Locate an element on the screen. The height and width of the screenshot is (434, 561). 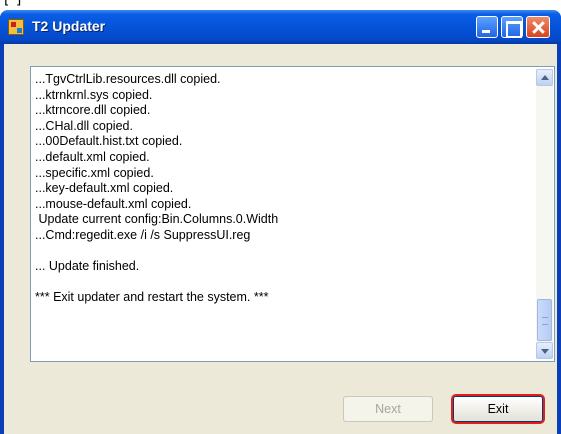
app-icon is located at coordinates (16, 27).